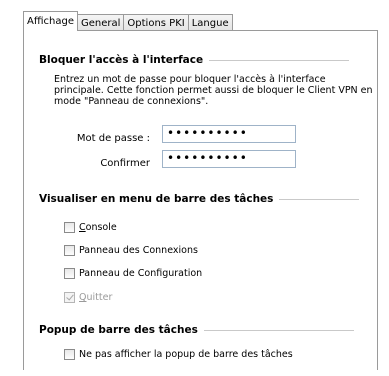 Image resolution: width=389 pixels, height=376 pixels. What do you see at coordinates (279, 60) in the screenshot?
I see `lock-group-divider` at bounding box center [279, 60].